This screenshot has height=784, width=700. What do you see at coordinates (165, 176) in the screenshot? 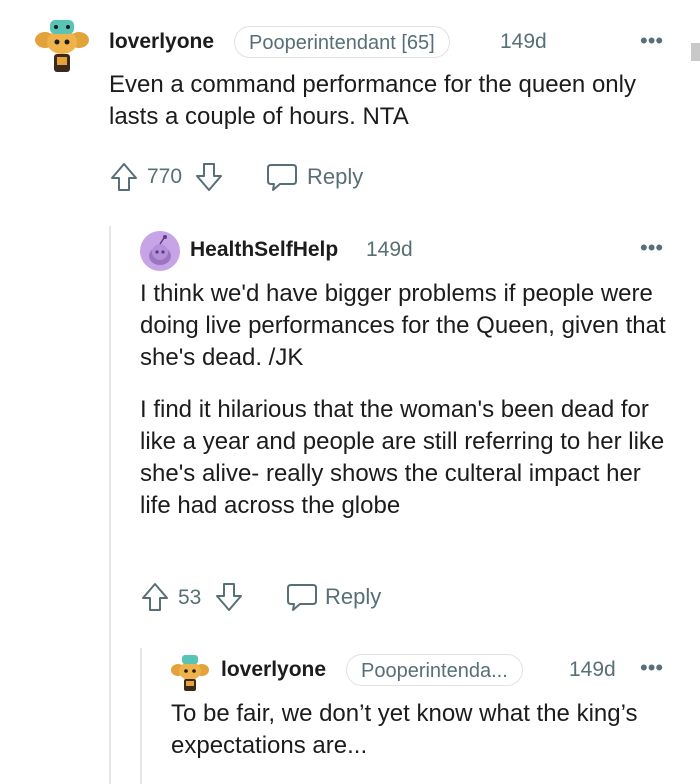
I see `vote-count: 770` at bounding box center [165, 176].